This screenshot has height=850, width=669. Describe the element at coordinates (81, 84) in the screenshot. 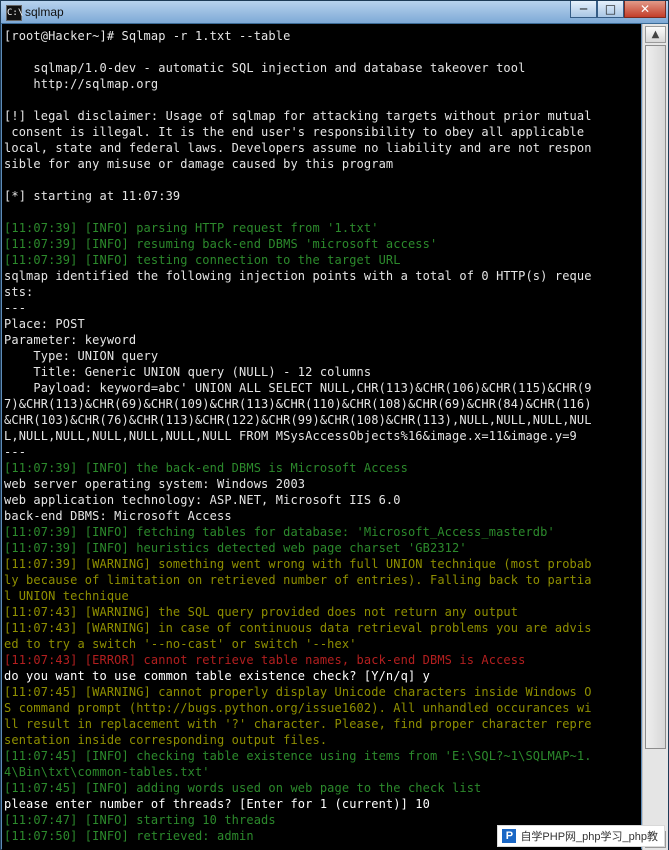

I see `terminal-line: http://sqlmap.org` at that location.